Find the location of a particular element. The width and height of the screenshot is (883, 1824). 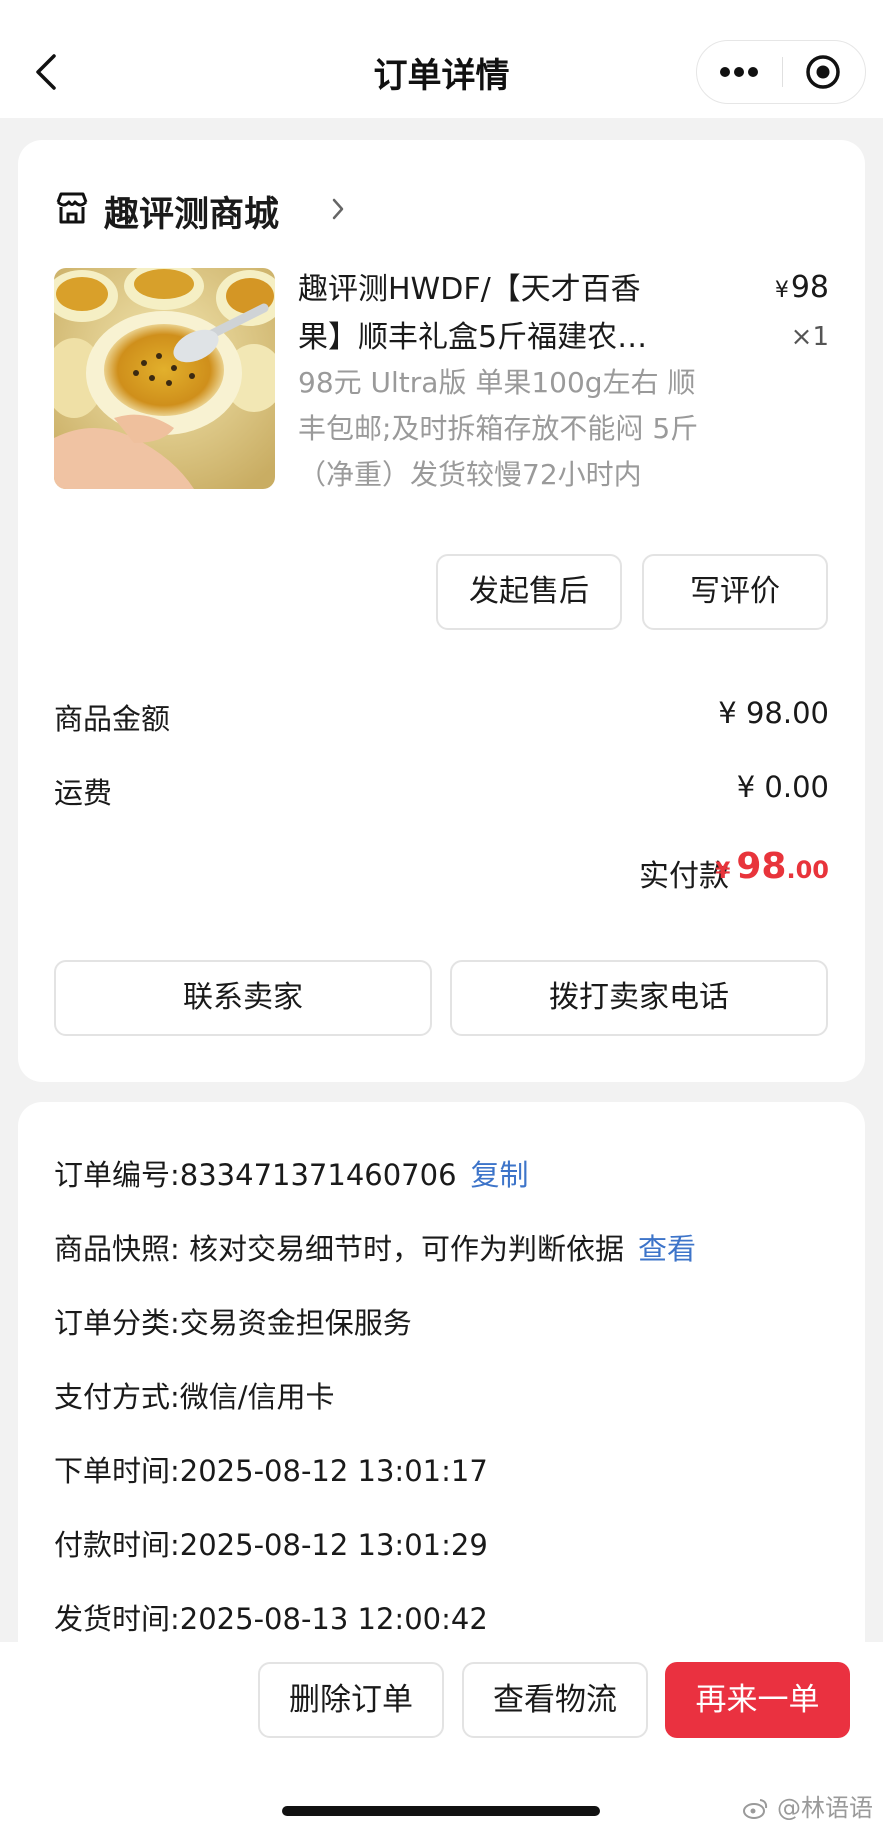

reorder-button: 再来一单 is located at coordinates (757, 1700).